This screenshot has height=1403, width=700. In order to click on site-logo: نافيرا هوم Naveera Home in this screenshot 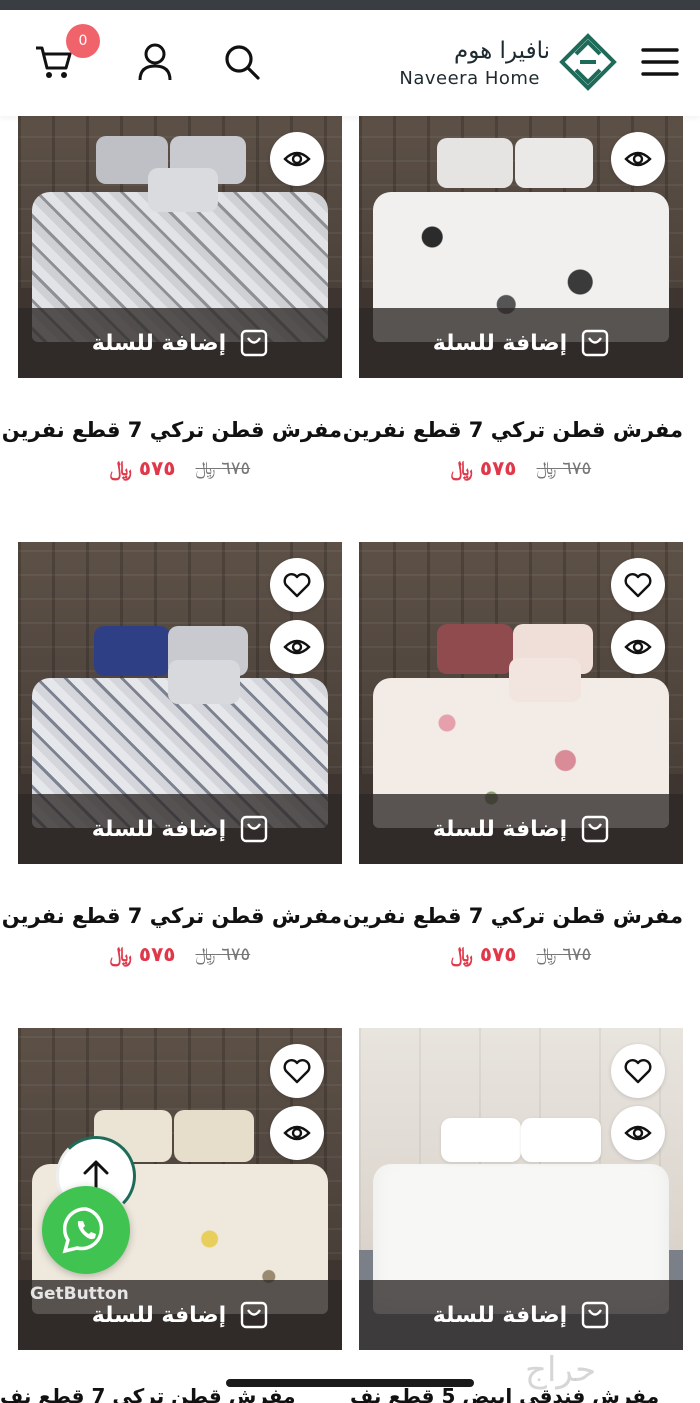, I will do `click(509, 67)`.